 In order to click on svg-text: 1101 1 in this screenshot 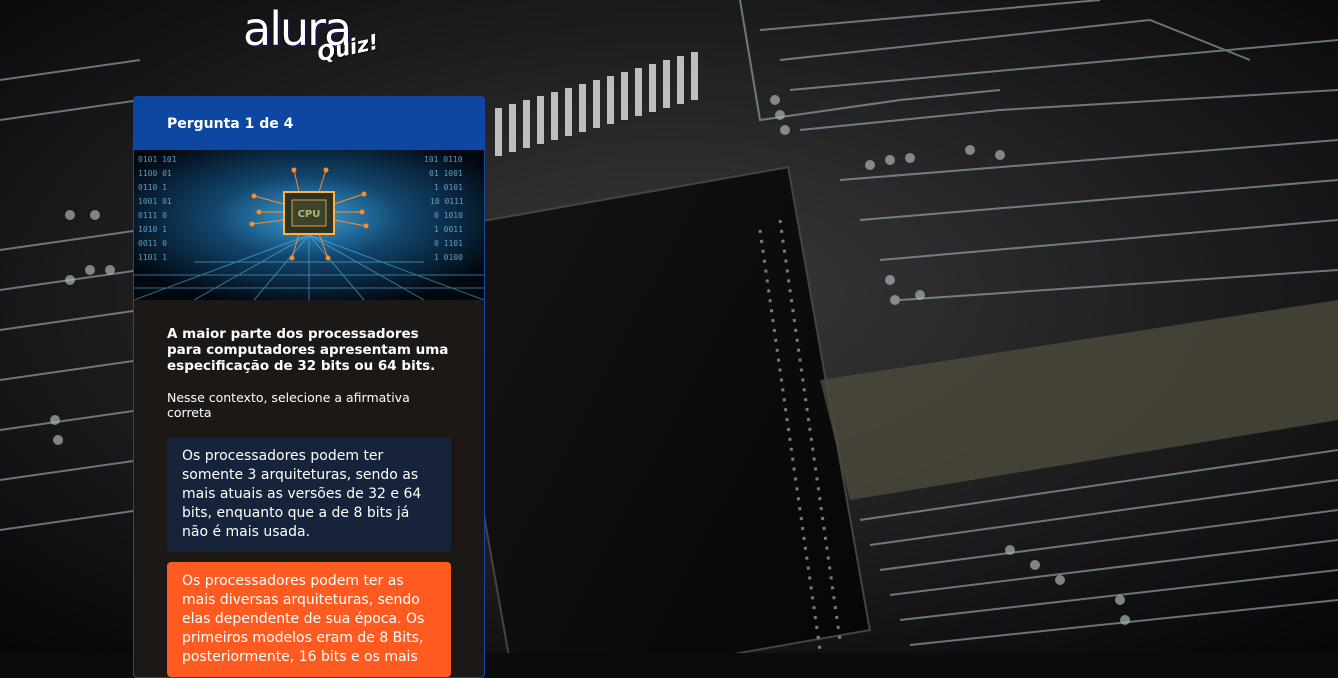, I will do `click(152, 257)`.